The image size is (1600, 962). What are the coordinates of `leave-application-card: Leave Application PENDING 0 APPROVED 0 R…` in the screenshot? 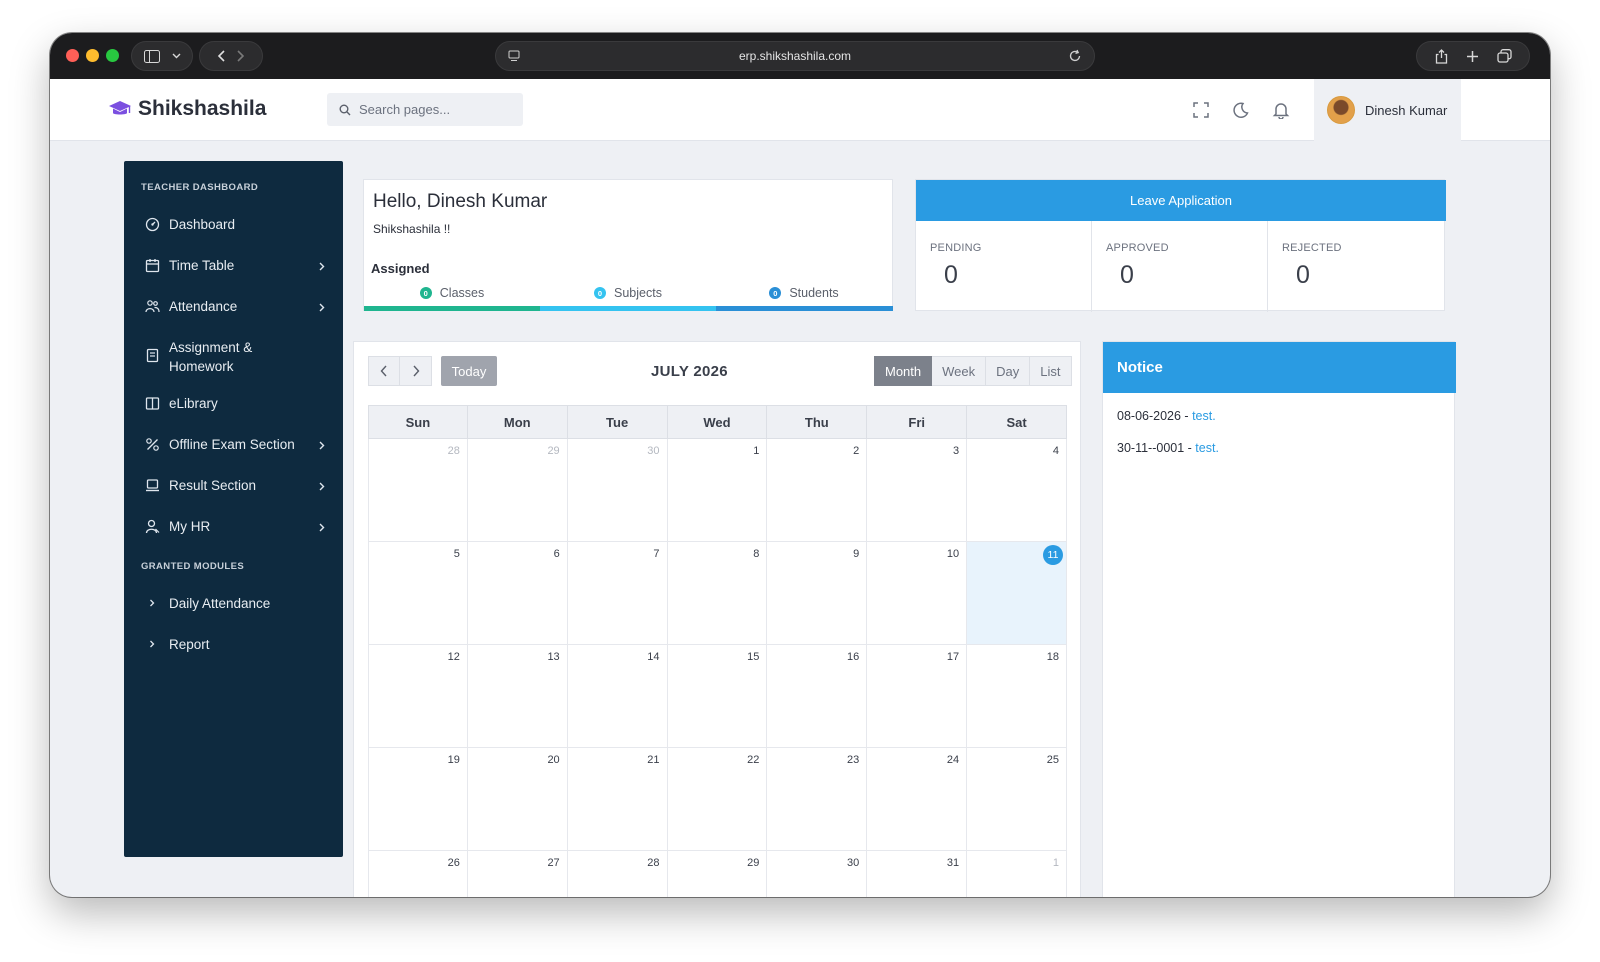 It's located at (1180, 245).